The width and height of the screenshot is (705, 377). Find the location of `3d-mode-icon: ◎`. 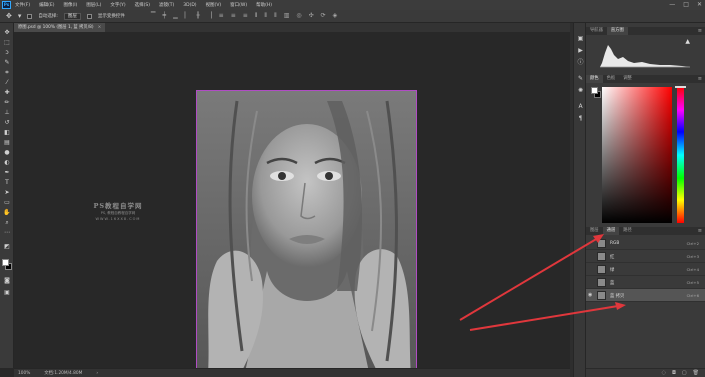

3d-mode-icon: ◎ is located at coordinates (298, 16).